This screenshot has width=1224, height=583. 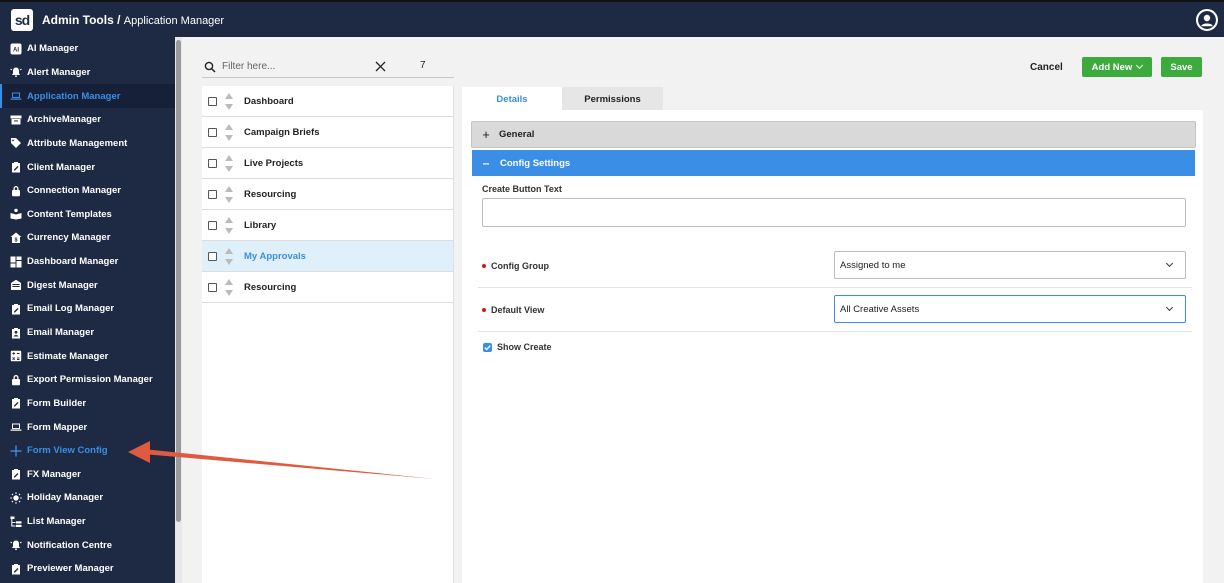 What do you see at coordinates (1010, 265) in the screenshot?
I see `config-group-select: Assigned to me` at bounding box center [1010, 265].